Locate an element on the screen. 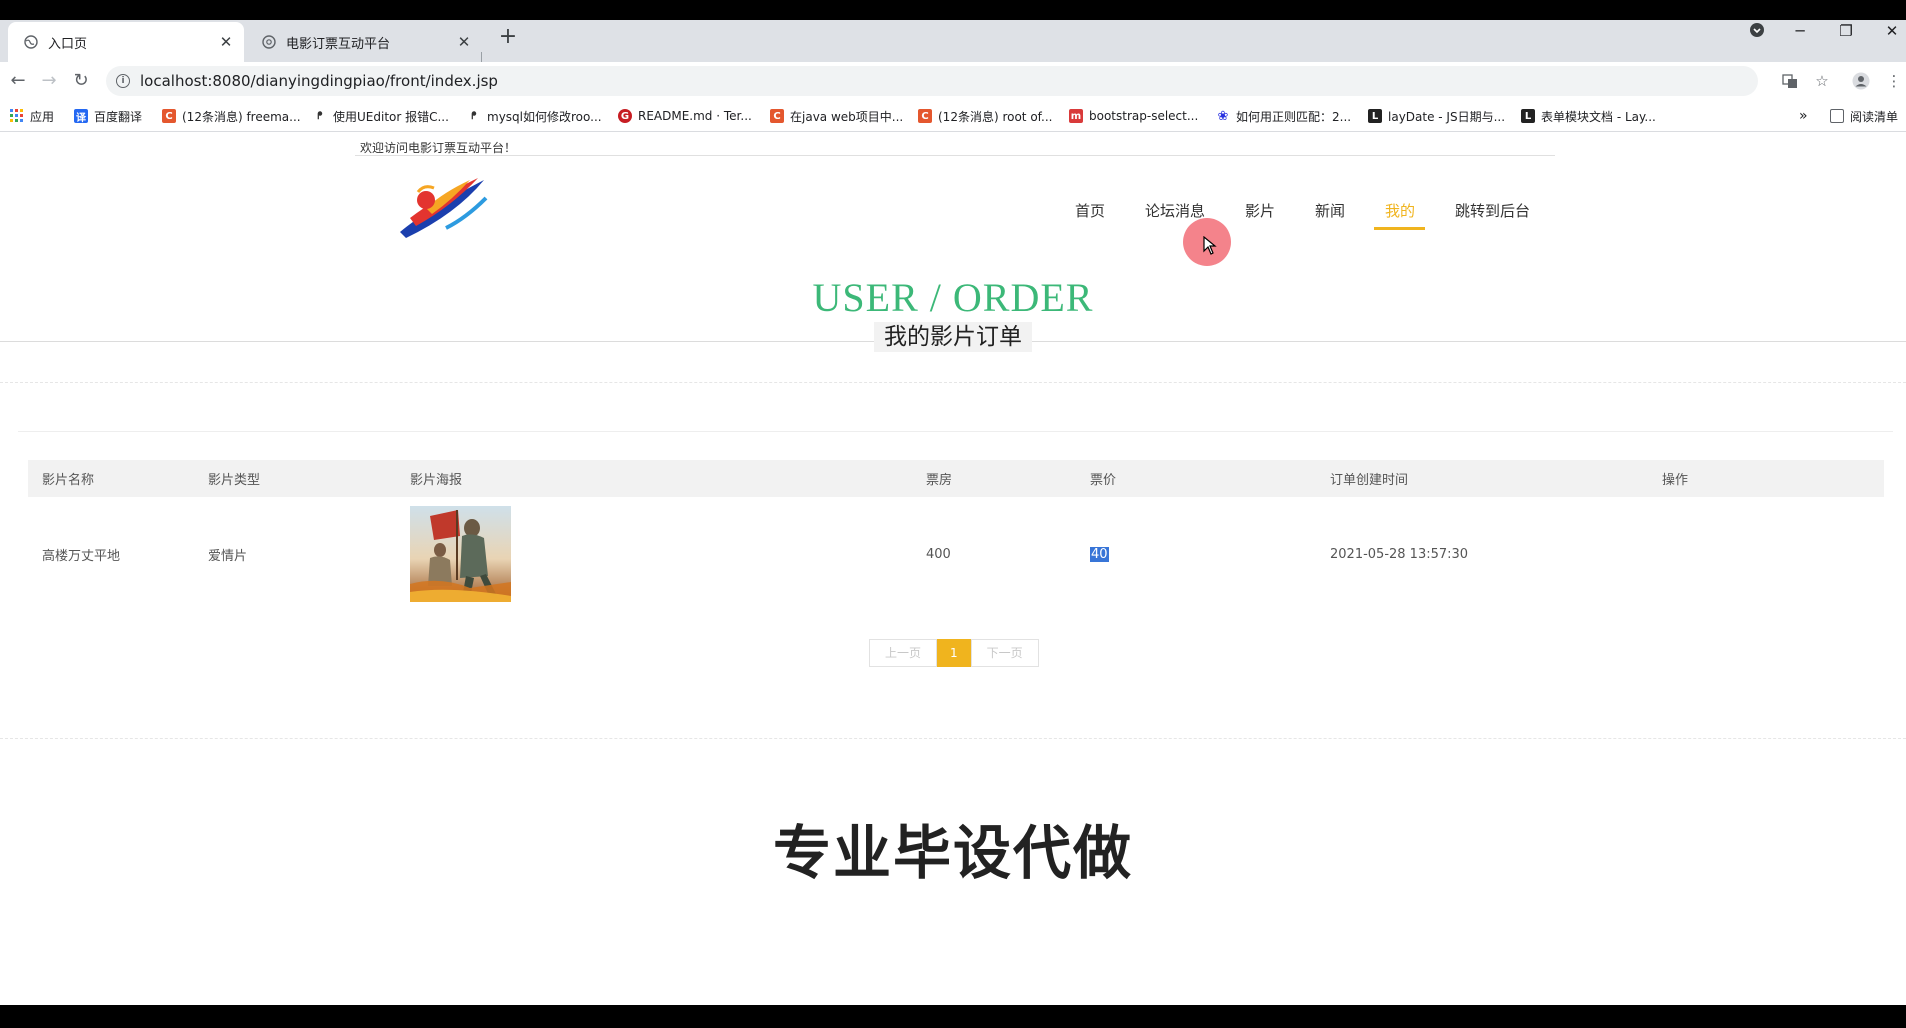 The image size is (1906, 1028). current-page-button: 1 is located at coordinates (954, 653).